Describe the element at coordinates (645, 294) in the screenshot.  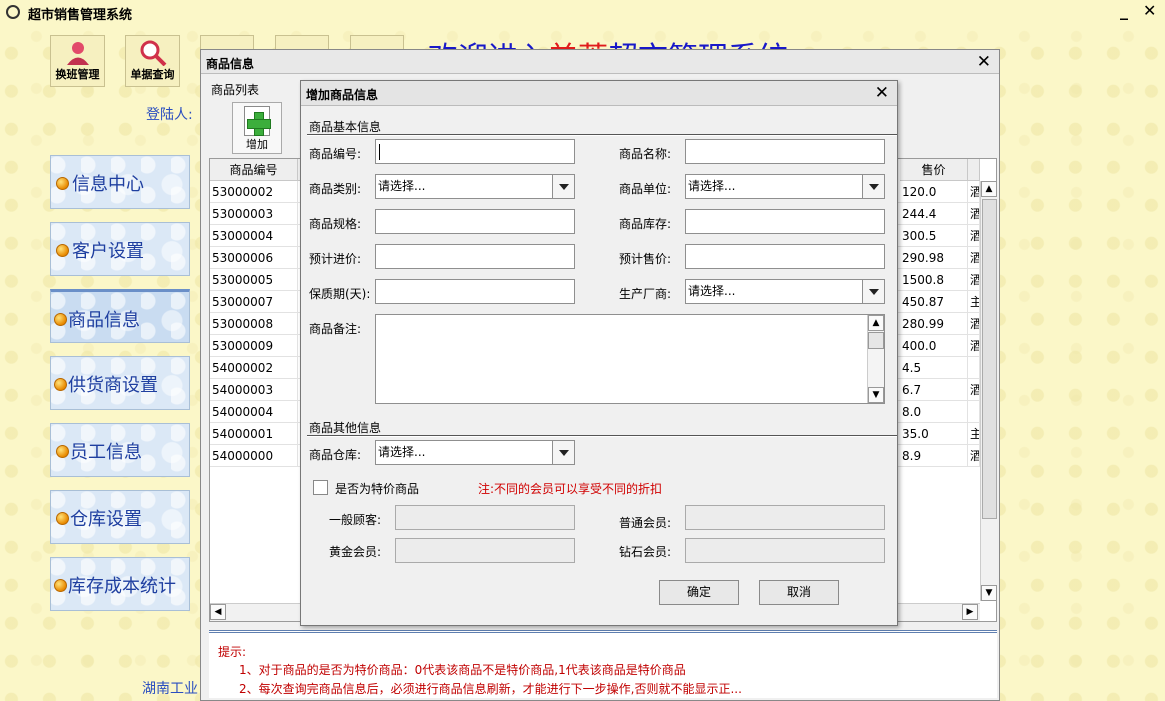
I see `maker-label: 生产厂商:` at that location.